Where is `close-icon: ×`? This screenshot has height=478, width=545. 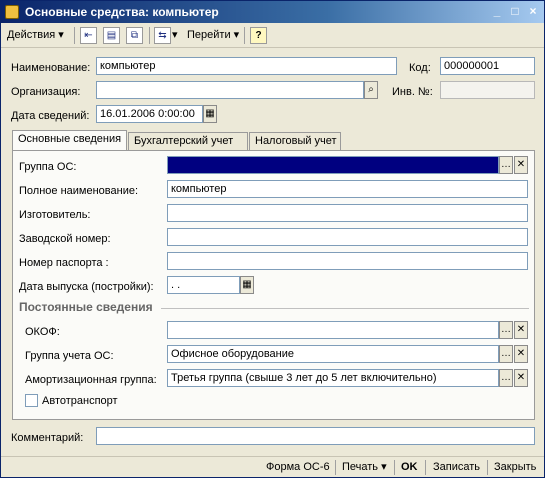 close-icon: × is located at coordinates (533, 11).